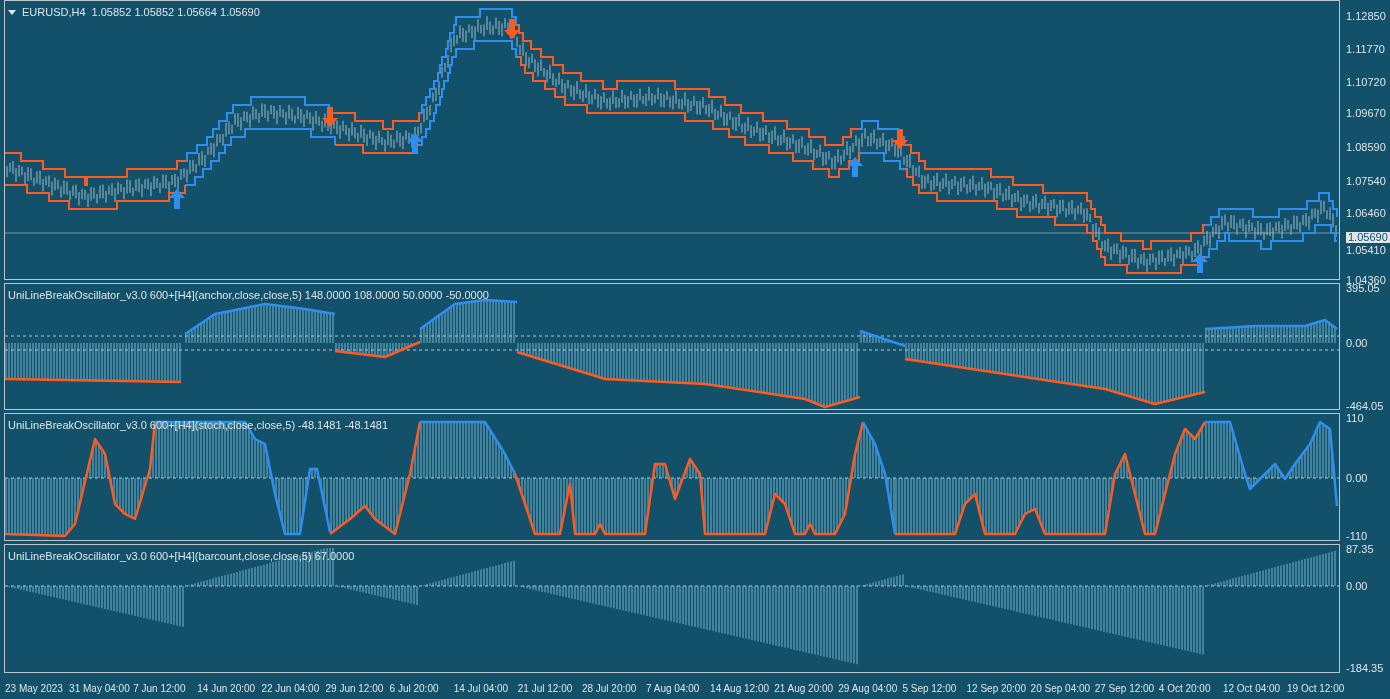 This screenshot has height=699, width=1390. I want to click on date-label: 21 Jul 12:00, so click(545, 689).